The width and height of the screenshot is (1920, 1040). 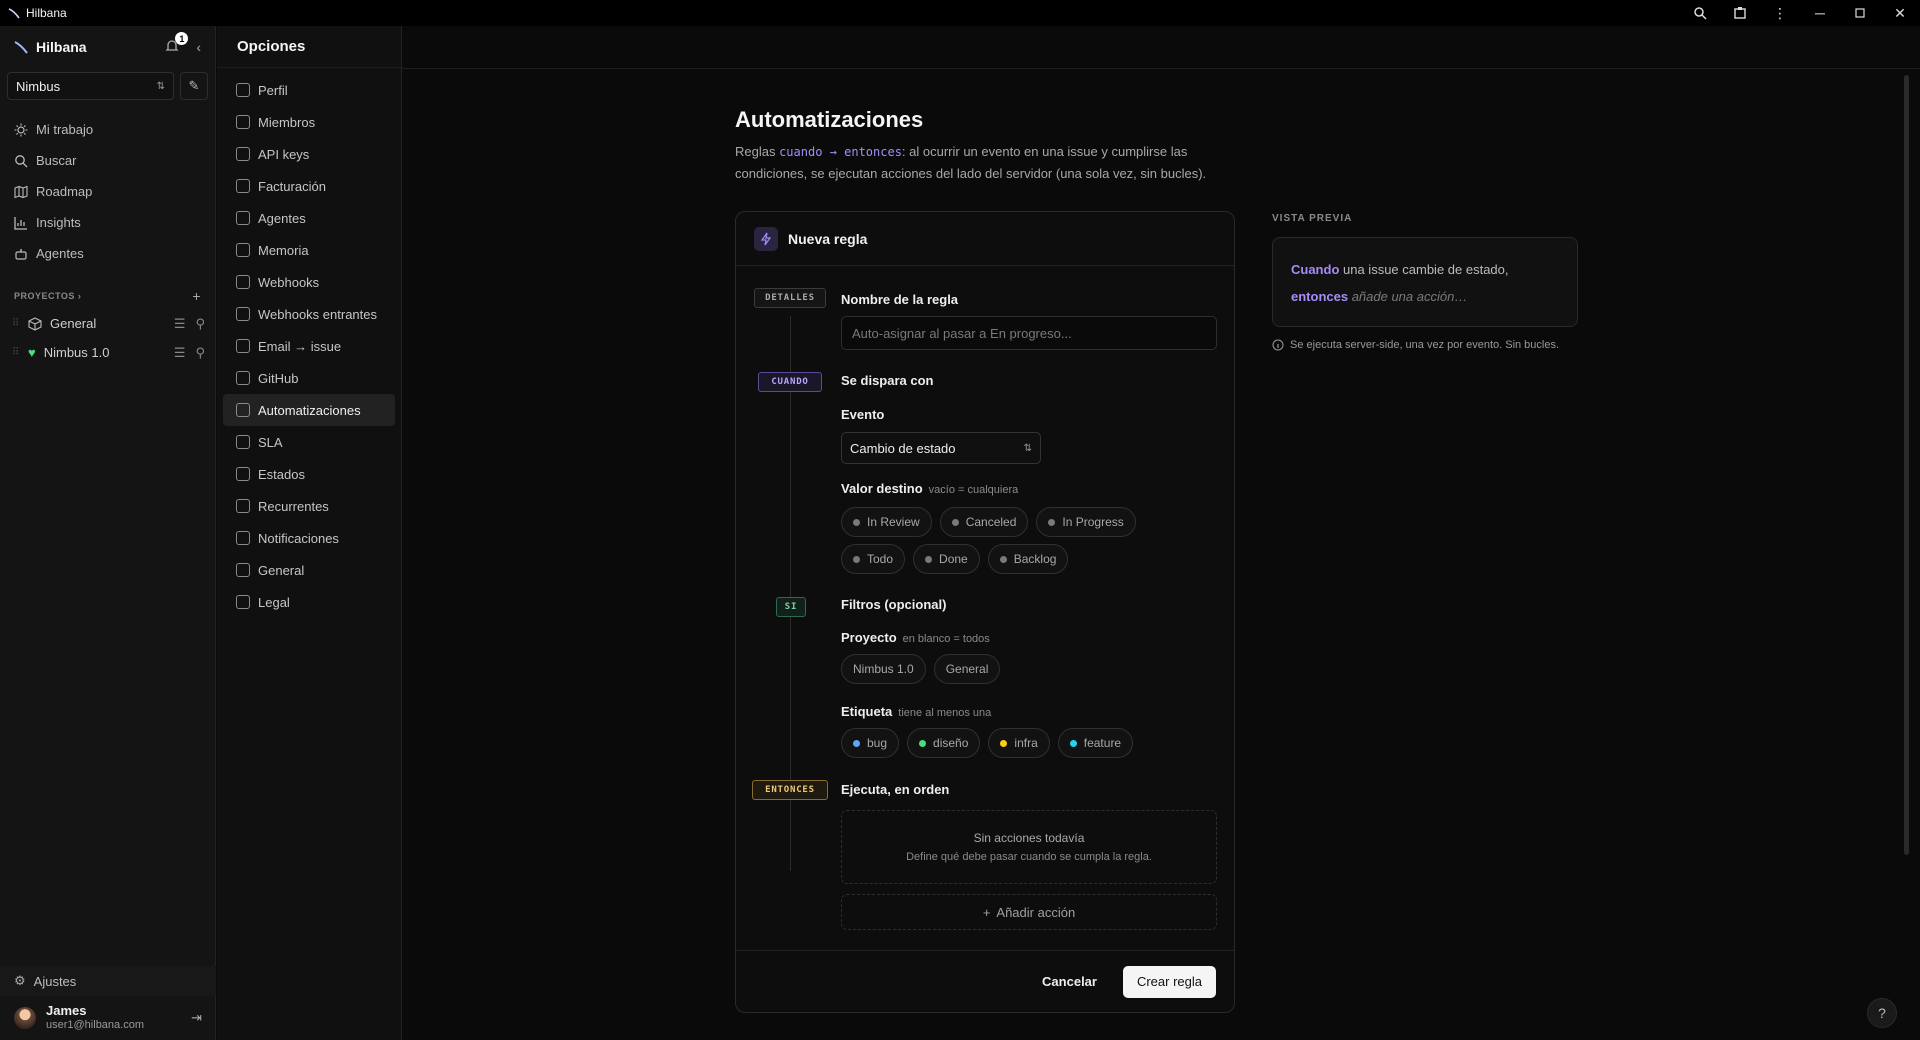 What do you see at coordinates (25, 1018) in the screenshot?
I see `avatar` at bounding box center [25, 1018].